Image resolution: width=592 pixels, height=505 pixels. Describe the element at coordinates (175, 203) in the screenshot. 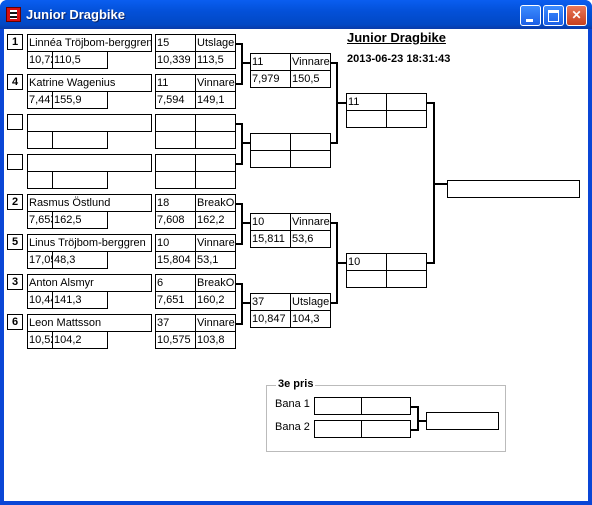

I see `lane-number-field: 18` at that location.